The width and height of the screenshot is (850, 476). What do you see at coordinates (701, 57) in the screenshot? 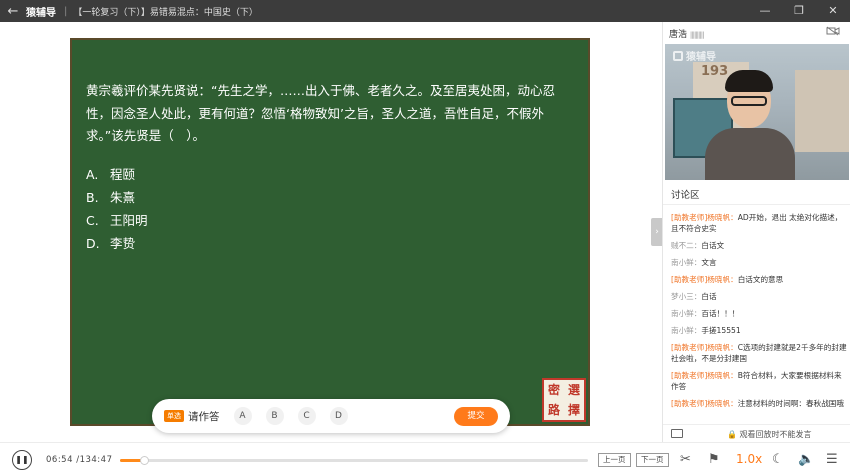
I see `watermark-text: 猿辅导` at bounding box center [701, 57].